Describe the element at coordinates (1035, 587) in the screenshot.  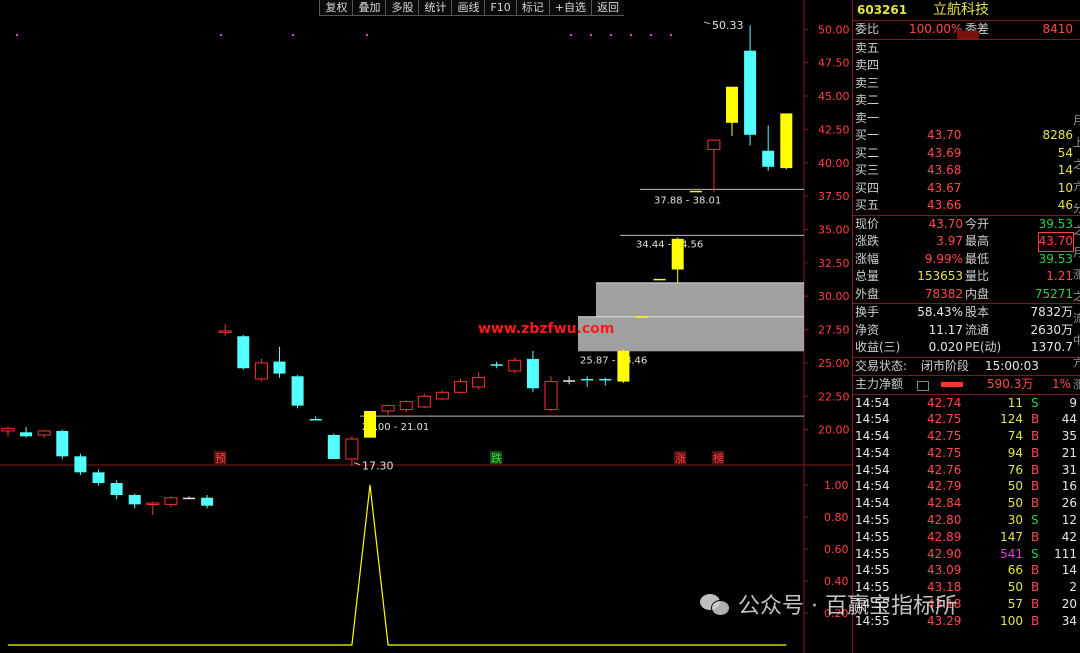
I see `tick-side: B` at that location.